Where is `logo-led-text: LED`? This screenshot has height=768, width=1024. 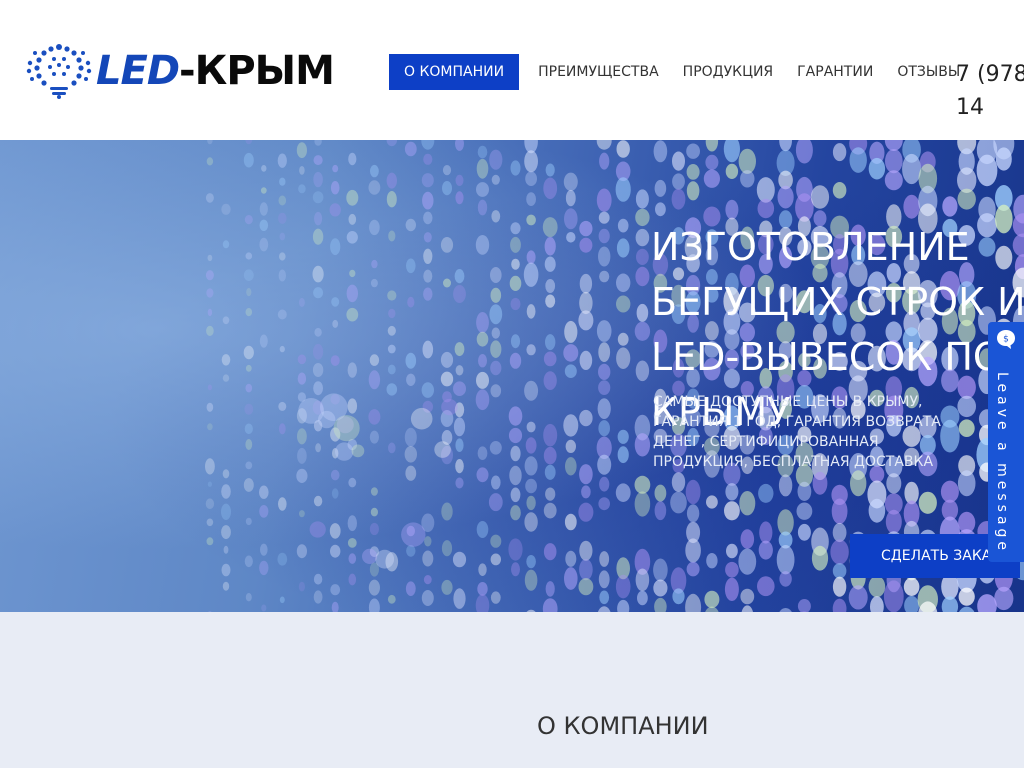
logo-led-text: LED is located at coordinates (138, 71).